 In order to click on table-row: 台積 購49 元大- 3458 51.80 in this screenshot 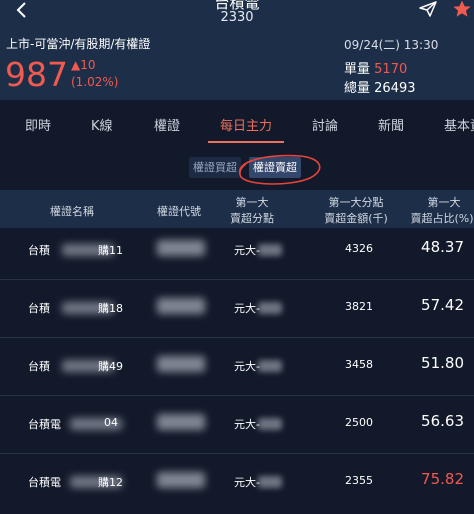, I will do `click(237, 367)`.